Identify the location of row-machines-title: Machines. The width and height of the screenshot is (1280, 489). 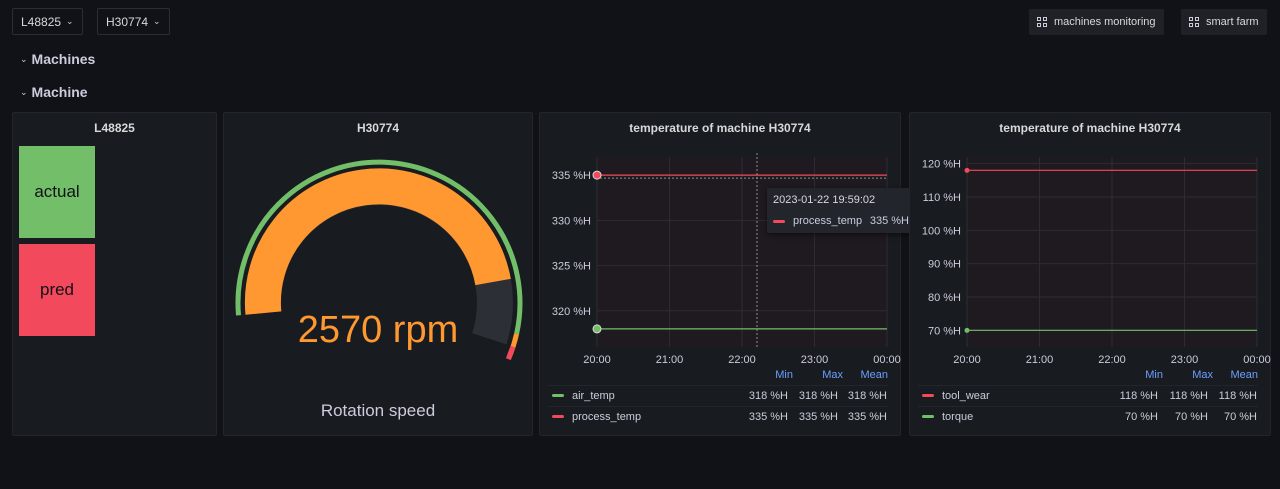
(63, 59).